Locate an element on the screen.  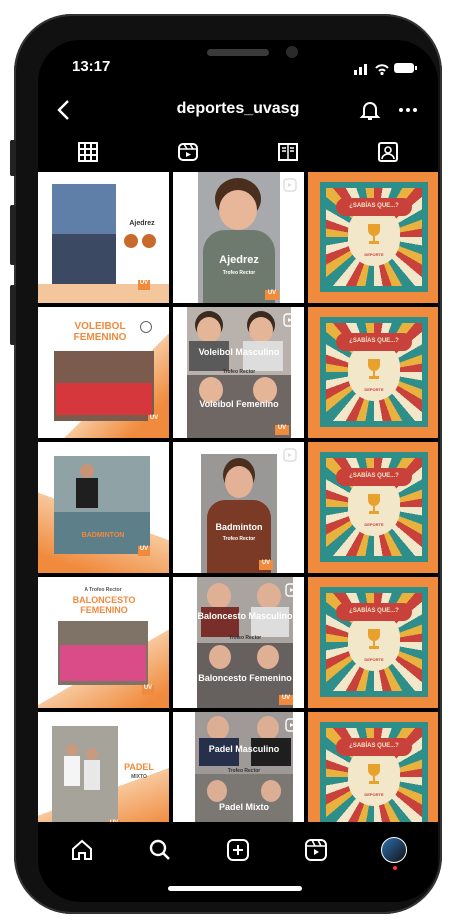
notifications-button is located at coordinates (370, 110).